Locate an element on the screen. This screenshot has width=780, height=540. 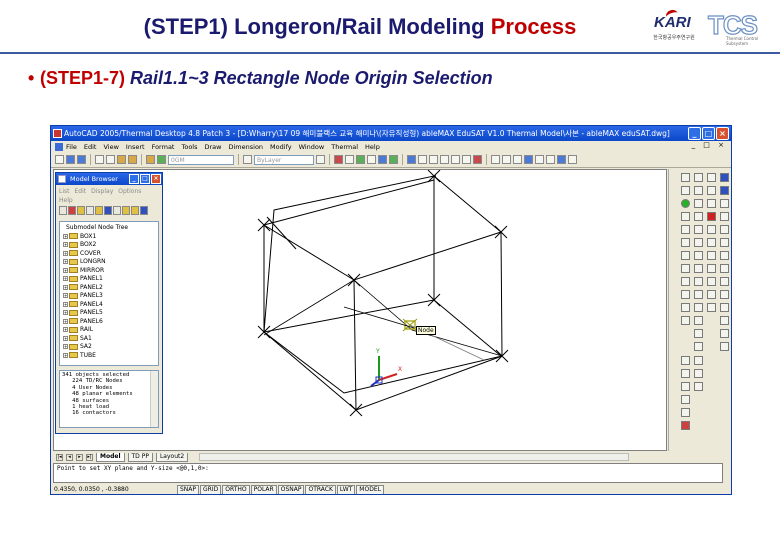
tool-grip-icon is located at coordinates (698, 177).